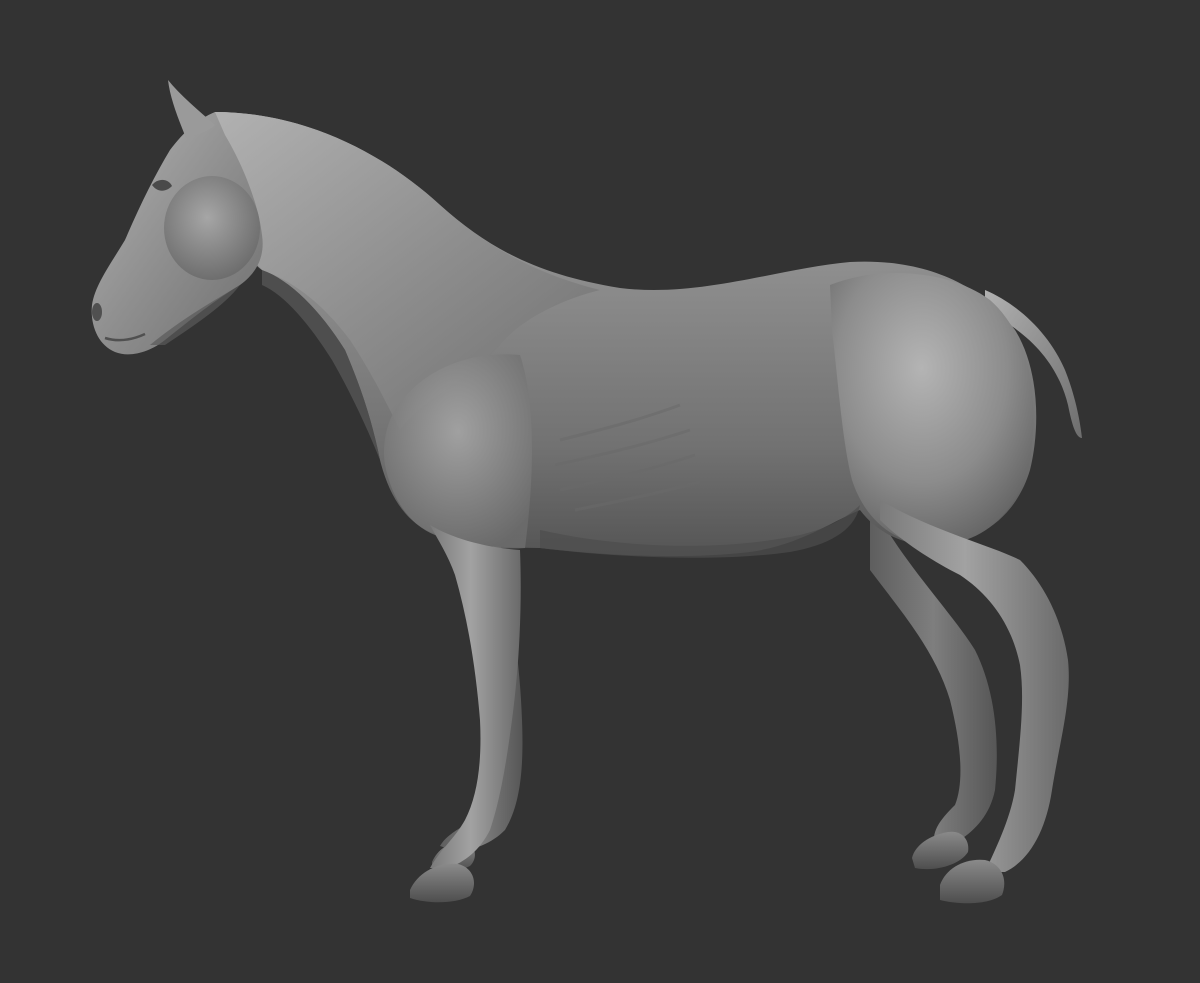 The width and height of the screenshot is (1200, 983). Describe the element at coordinates (191, 109) in the screenshot. I see `ear-icon` at that location.